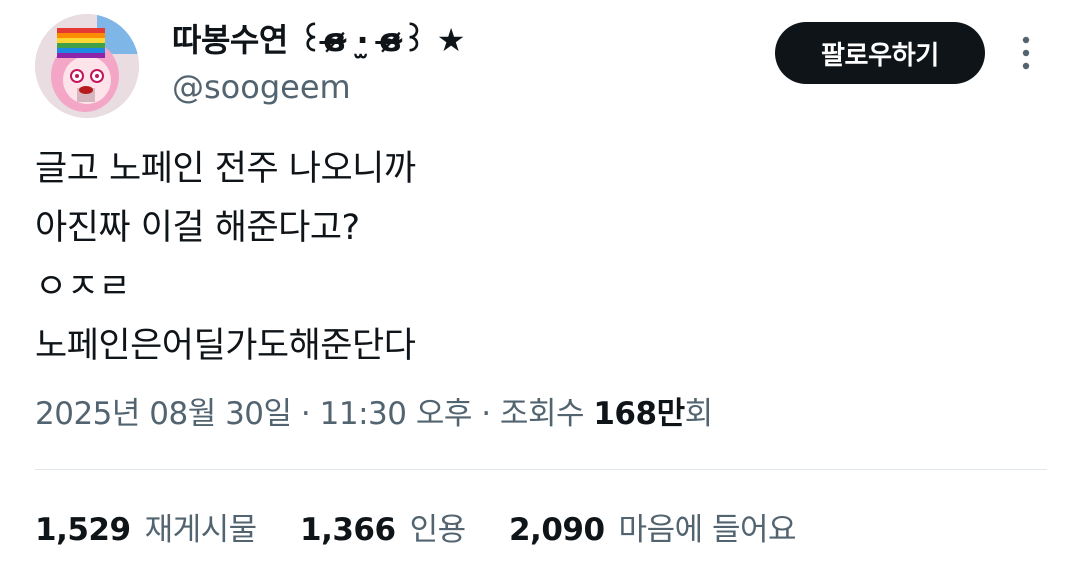  What do you see at coordinates (197, 228) in the screenshot?
I see `tweet-line: 아진짜 이걸 해준다고?` at bounding box center [197, 228].